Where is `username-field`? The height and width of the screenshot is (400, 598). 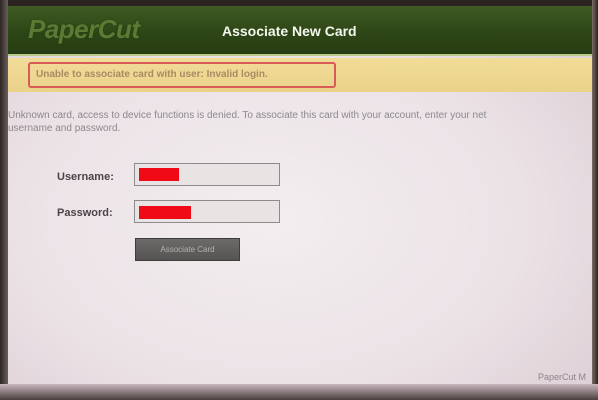 username-field is located at coordinates (207, 174).